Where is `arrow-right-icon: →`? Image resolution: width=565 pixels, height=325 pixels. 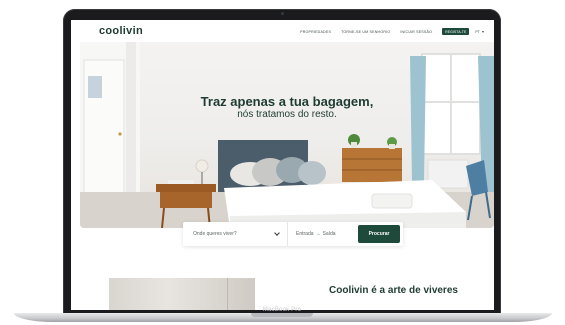 arrow-right-icon: → is located at coordinates (318, 234).